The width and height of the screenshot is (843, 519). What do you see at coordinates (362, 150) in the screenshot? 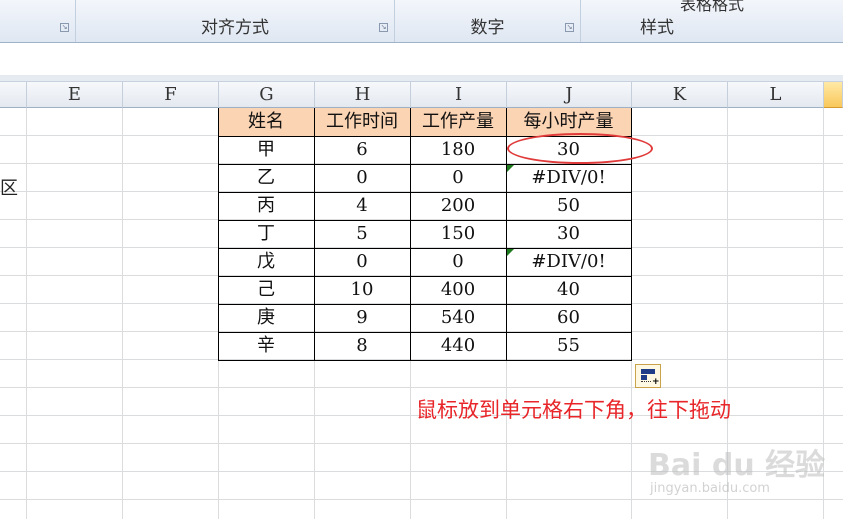
I see `table-cell: 6` at bounding box center [362, 150].